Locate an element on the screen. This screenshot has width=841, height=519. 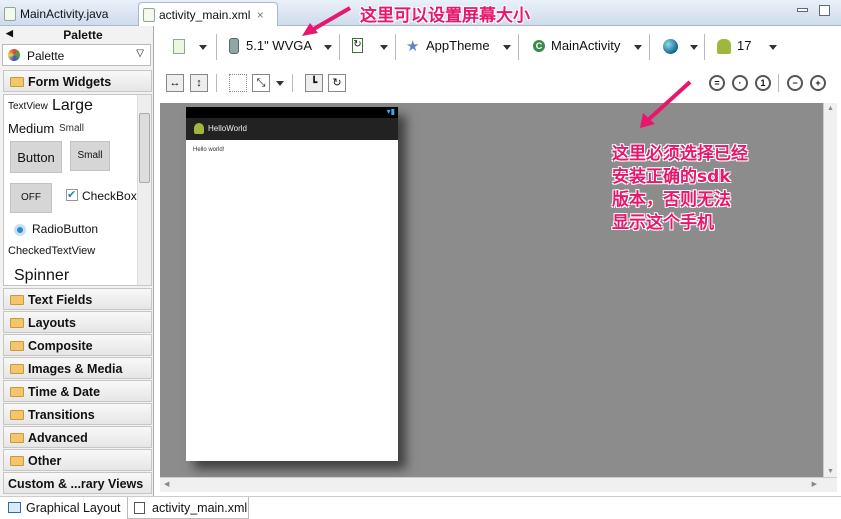
annotation-line: 这里必须选择已经 is located at coordinates (680, 154).